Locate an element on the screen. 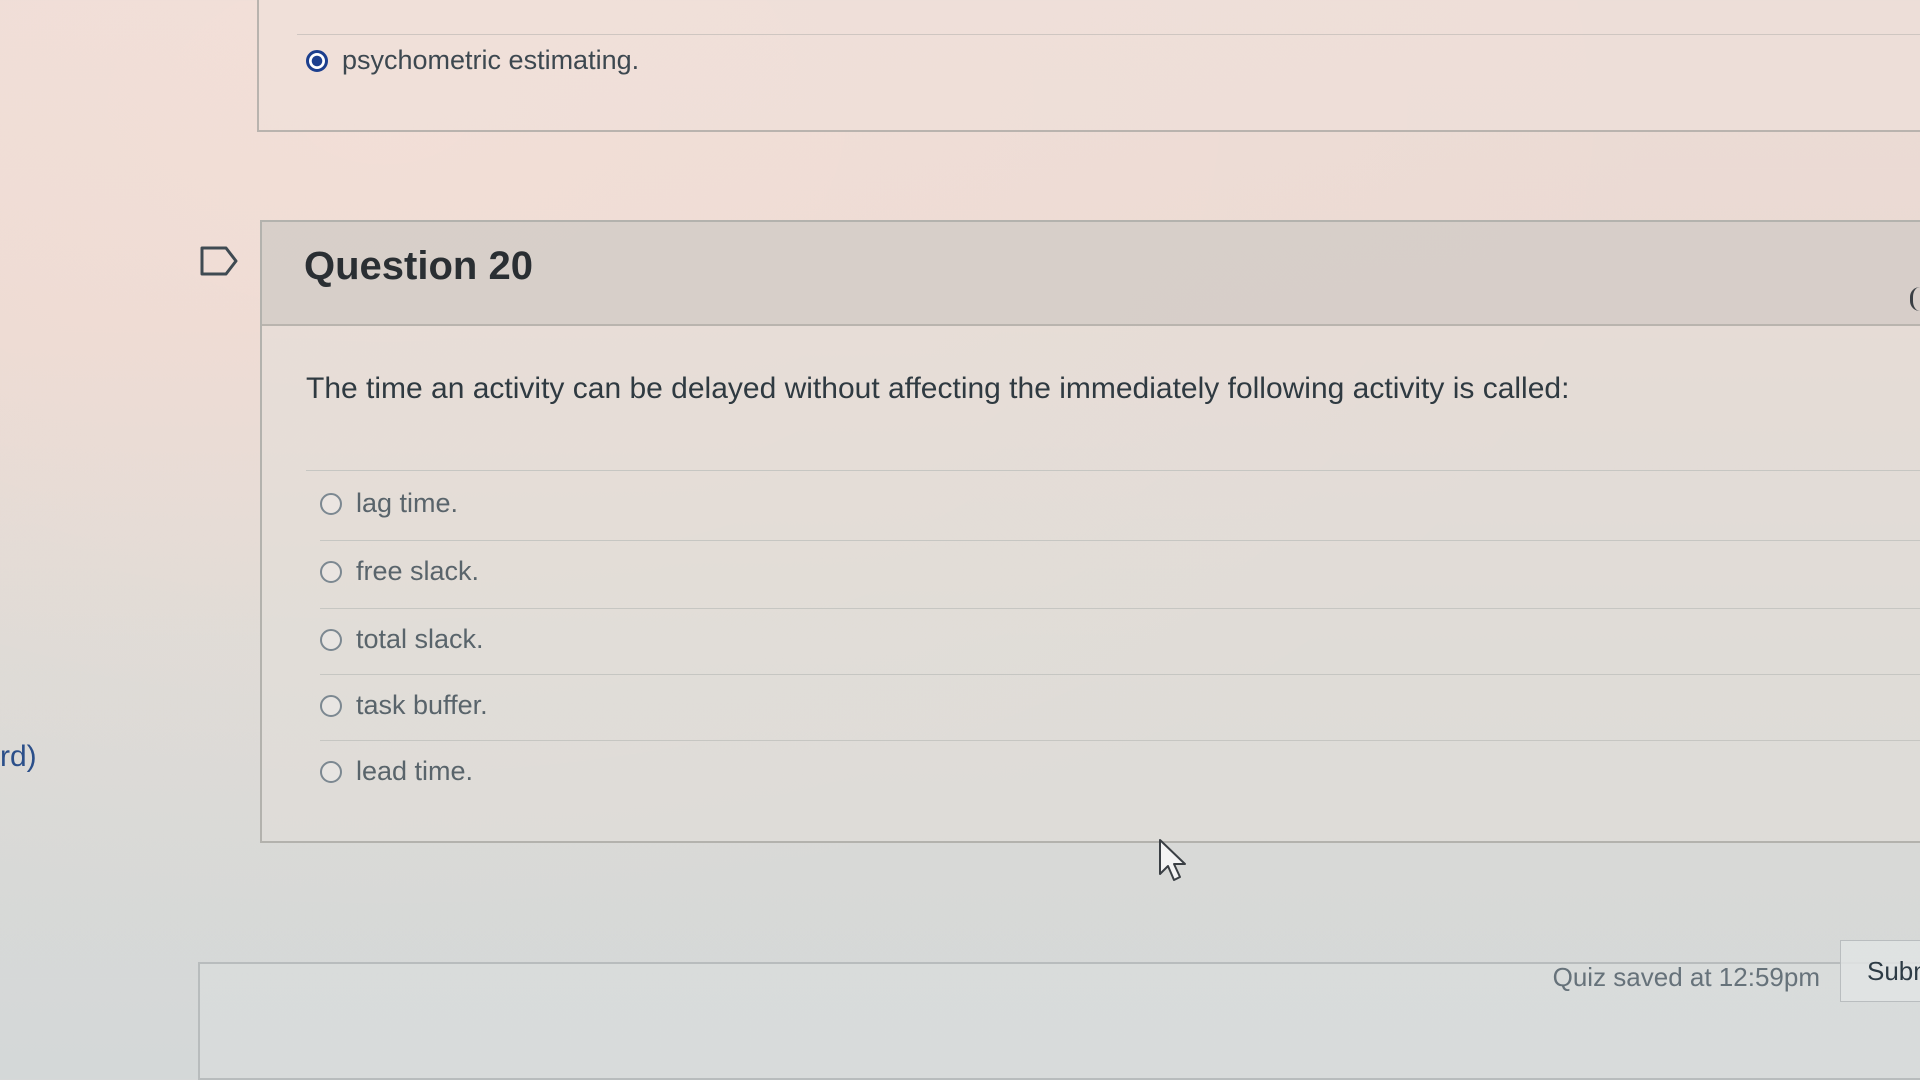  answer-option: task buffer. is located at coordinates (404, 705).